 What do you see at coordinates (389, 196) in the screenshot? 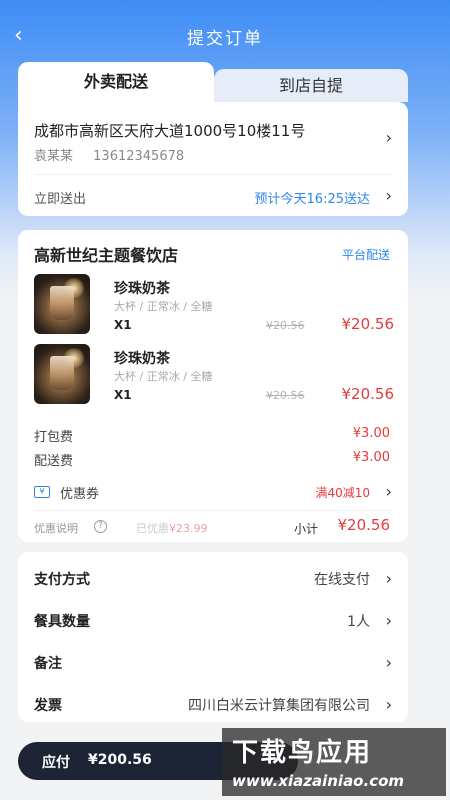
I see `eta-chevron-icon: ›` at bounding box center [389, 196].